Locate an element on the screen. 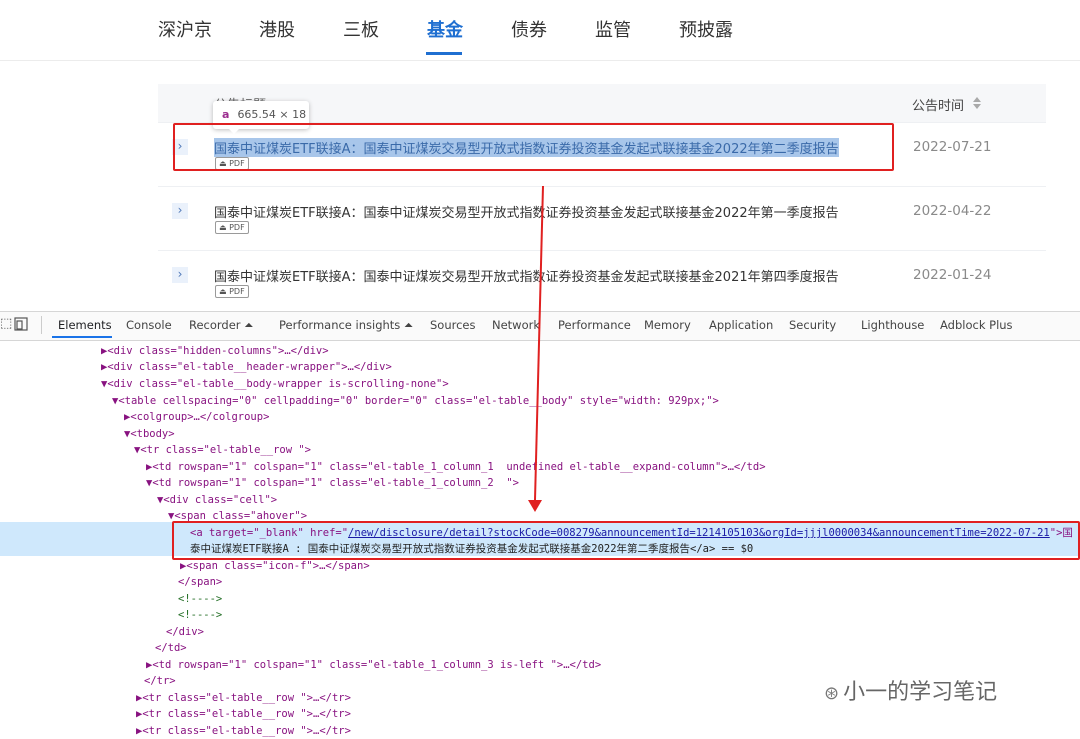  wechat-icon: ⊛ is located at coordinates (832, 693).